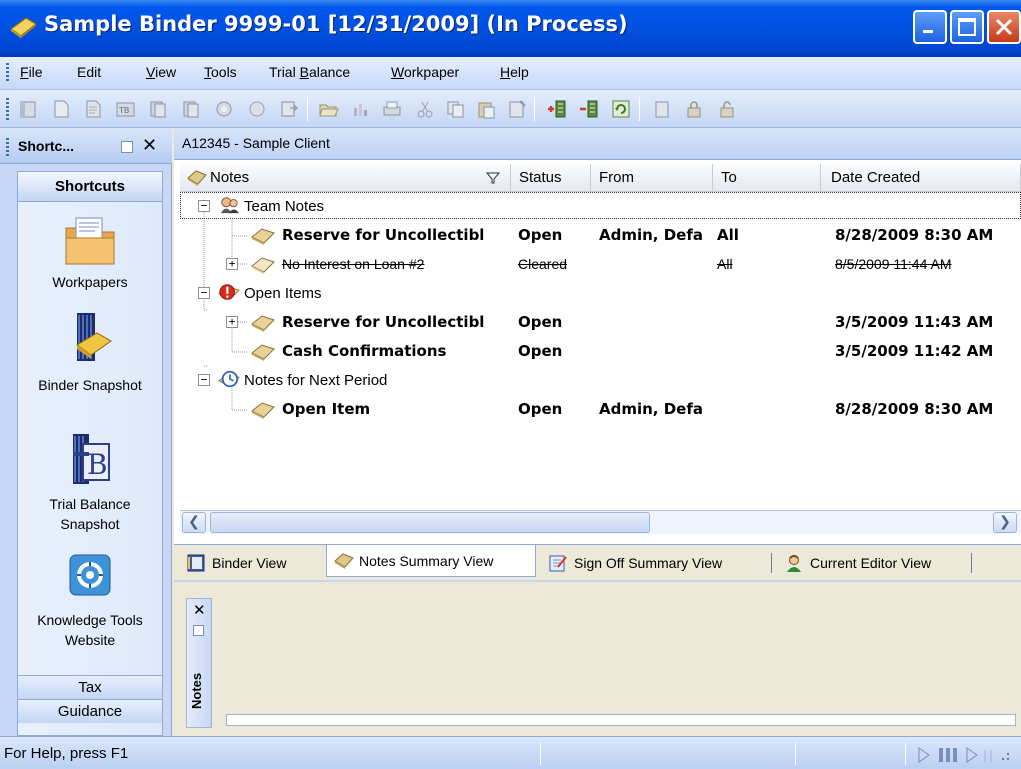  What do you see at coordinates (600, 380) in the screenshot?
I see `group-row-next-period: − Notes for Next Period` at bounding box center [600, 380].